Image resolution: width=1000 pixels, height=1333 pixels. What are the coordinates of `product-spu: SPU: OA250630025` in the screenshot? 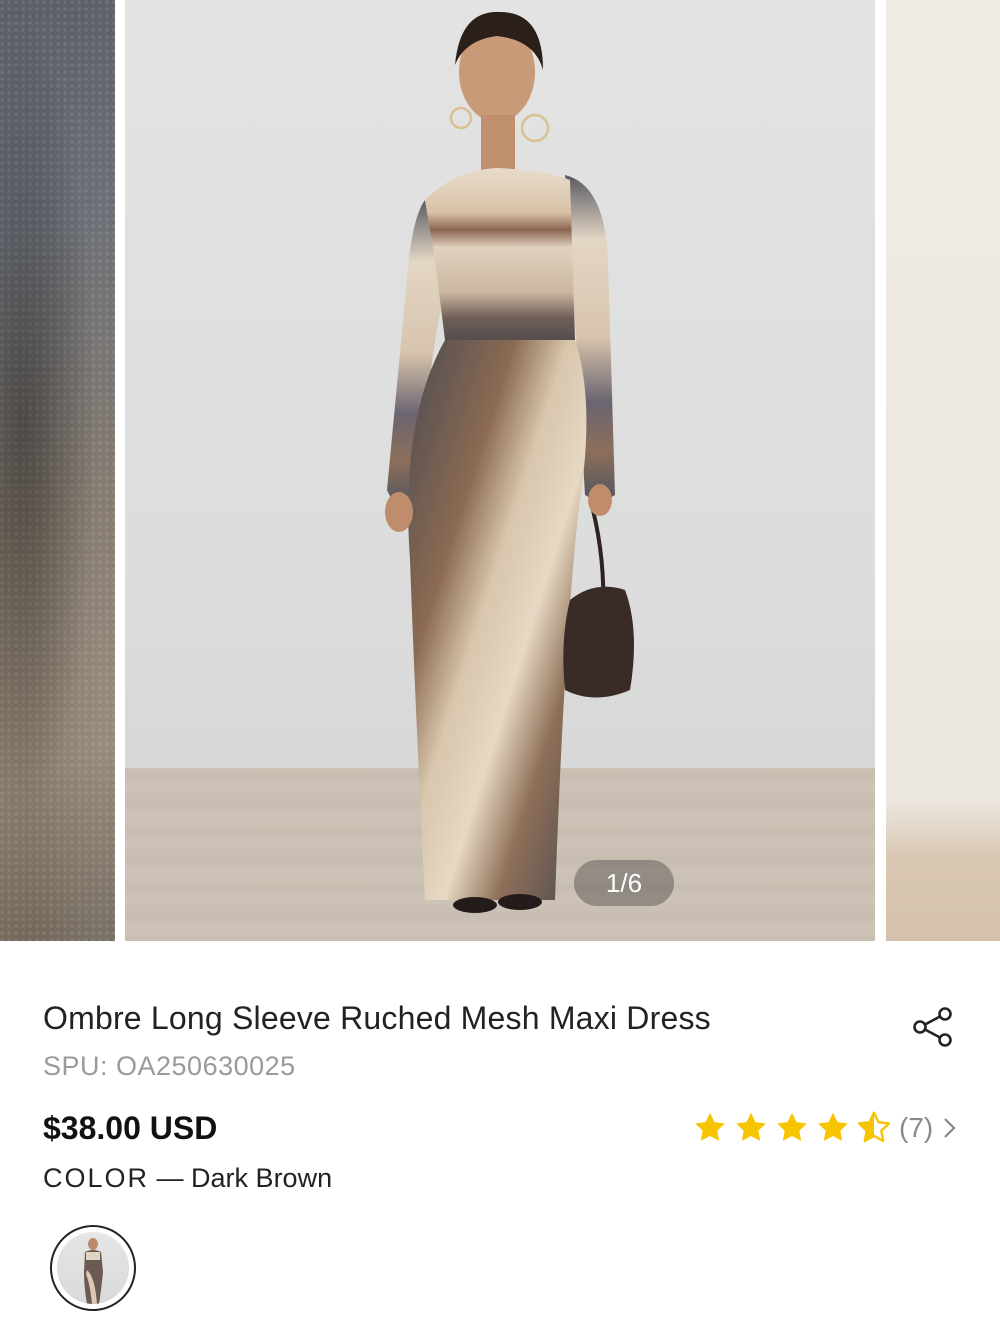 It's located at (169, 1066).